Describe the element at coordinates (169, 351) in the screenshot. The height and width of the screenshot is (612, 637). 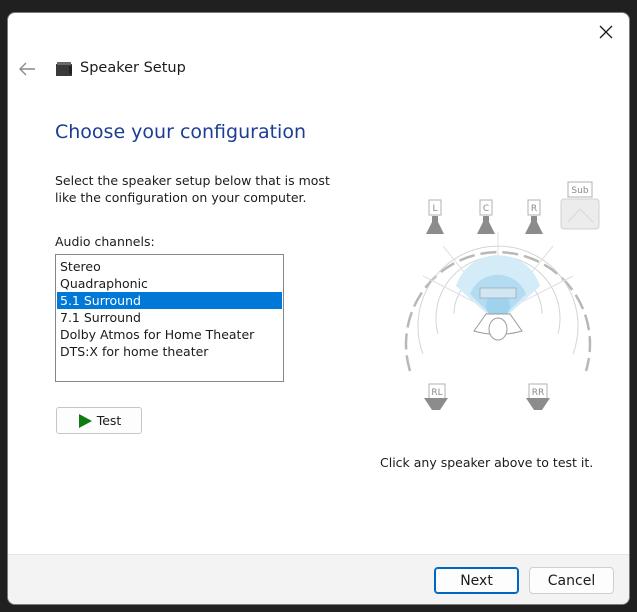
I see `channel-item-dtsx: DTS:X for home theater` at that location.